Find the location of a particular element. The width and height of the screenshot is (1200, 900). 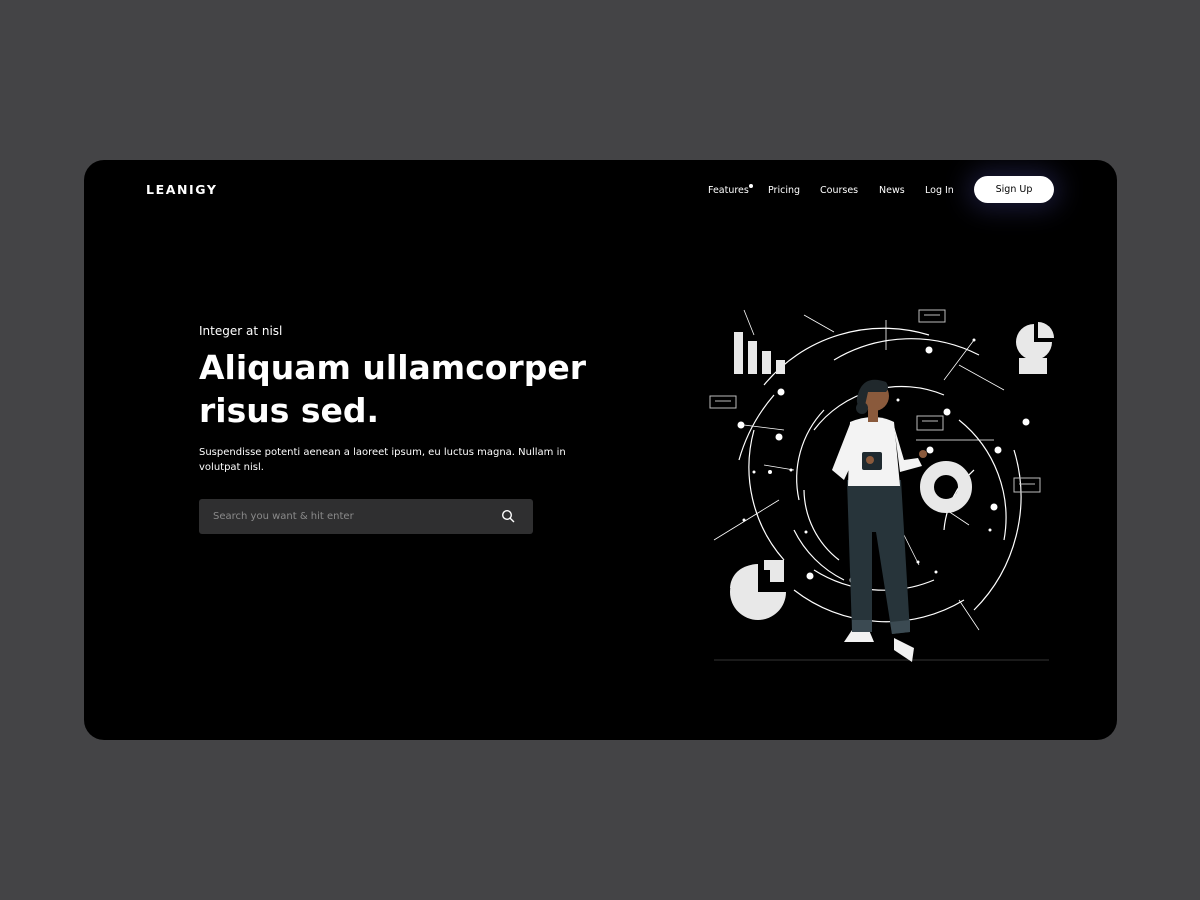

nav-item-pricing: Pricing is located at coordinates (784, 190).